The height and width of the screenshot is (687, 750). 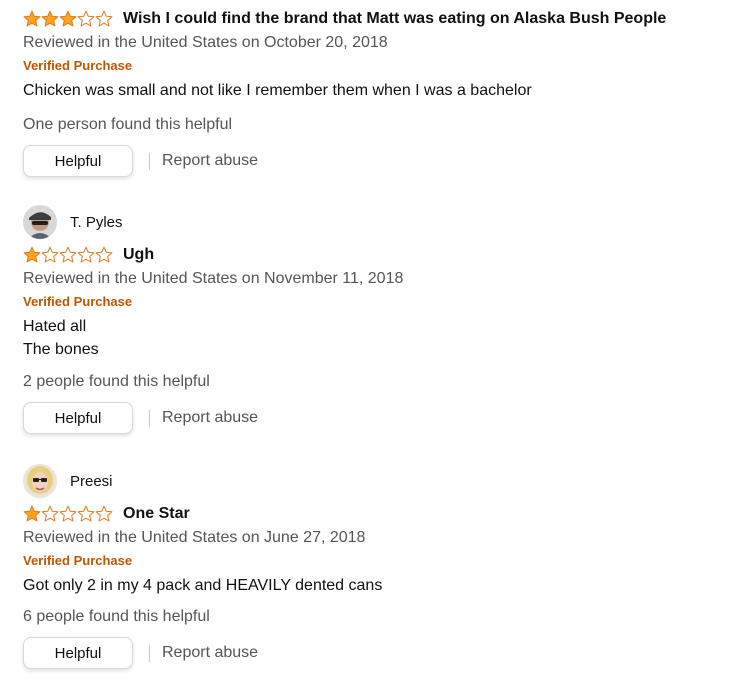 What do you see at coordinates (116, 616) in the screenshot?
I see `helpful-count: 6 people found this helpful` at bounding box center [116, 616].